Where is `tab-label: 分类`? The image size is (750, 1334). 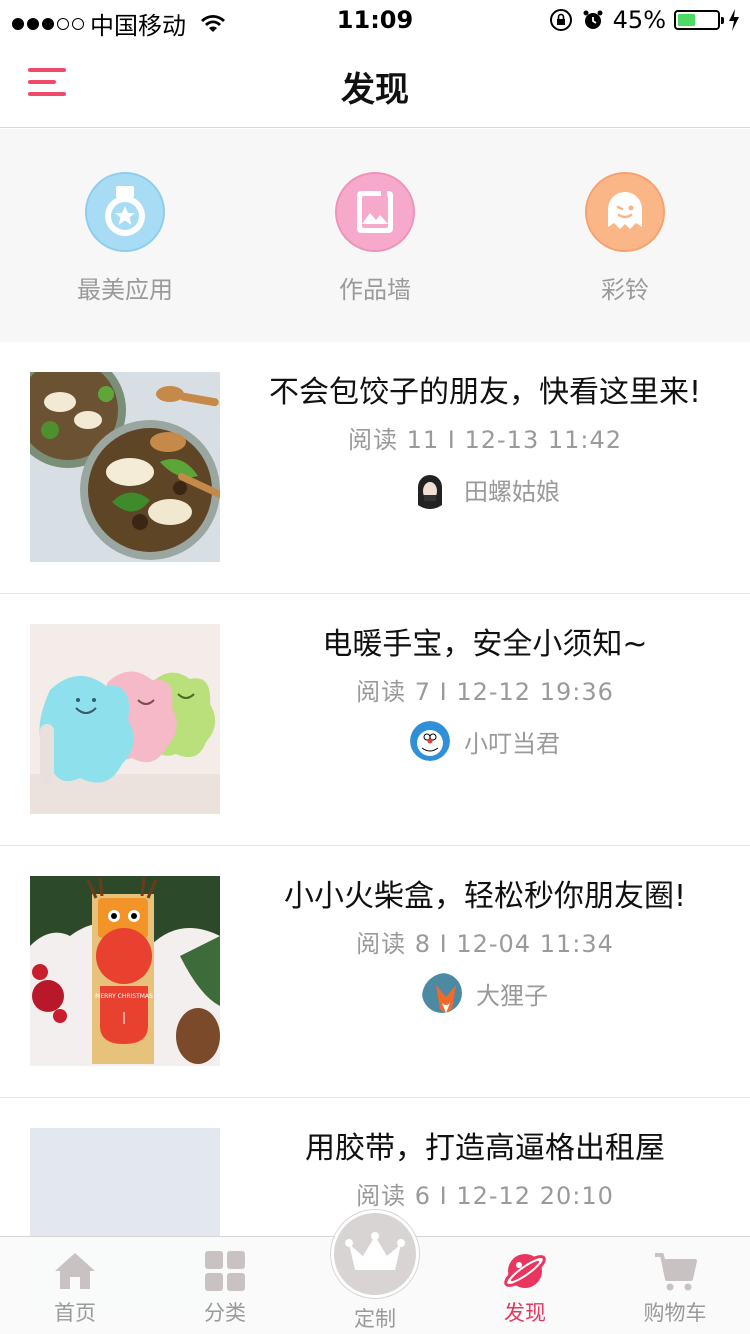 tab-label: 分类 is located at coordinates (225, 1313).